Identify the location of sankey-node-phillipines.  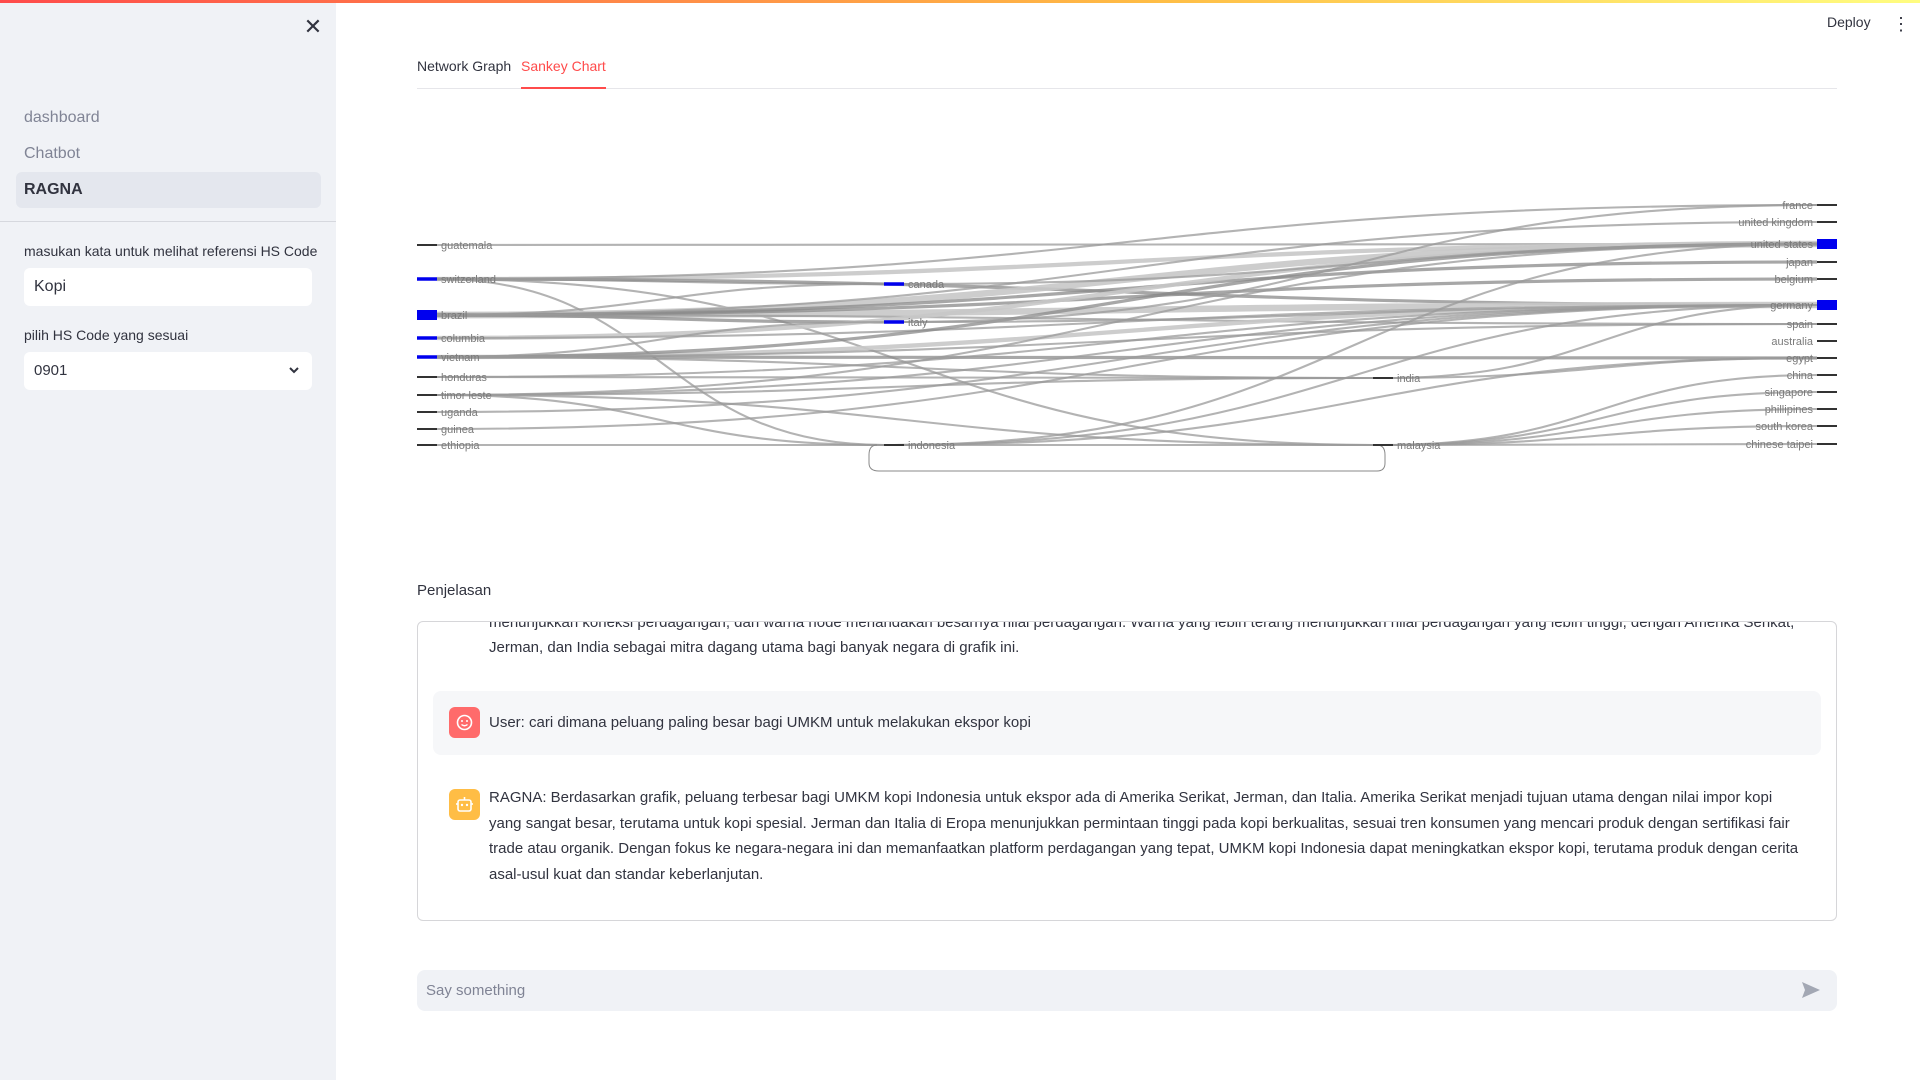
(1827, 409).